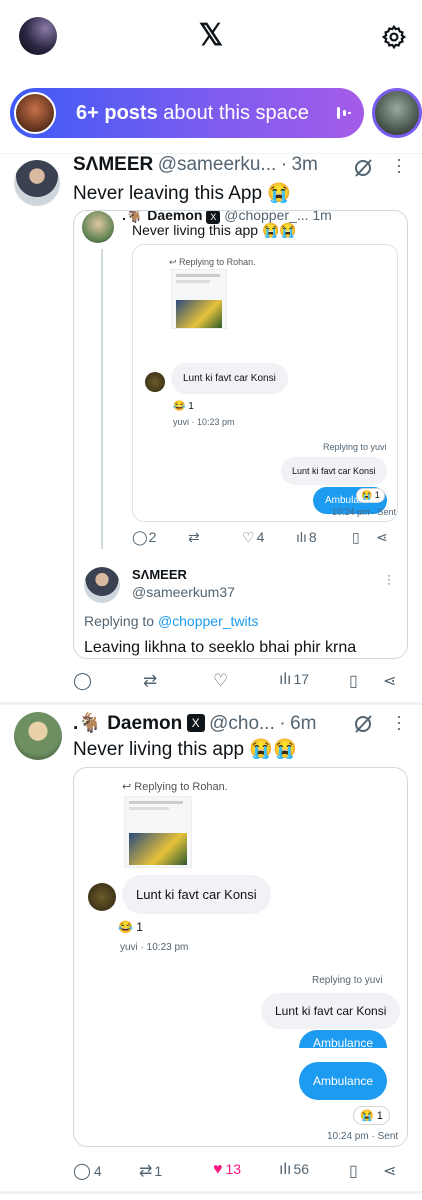 This screenshot has width=422, height=1200. What do you see at coordinates (389, 1171) in the screenshot?
I see `post2-share-icon: ⋖` at bounding box center [389, 1171].